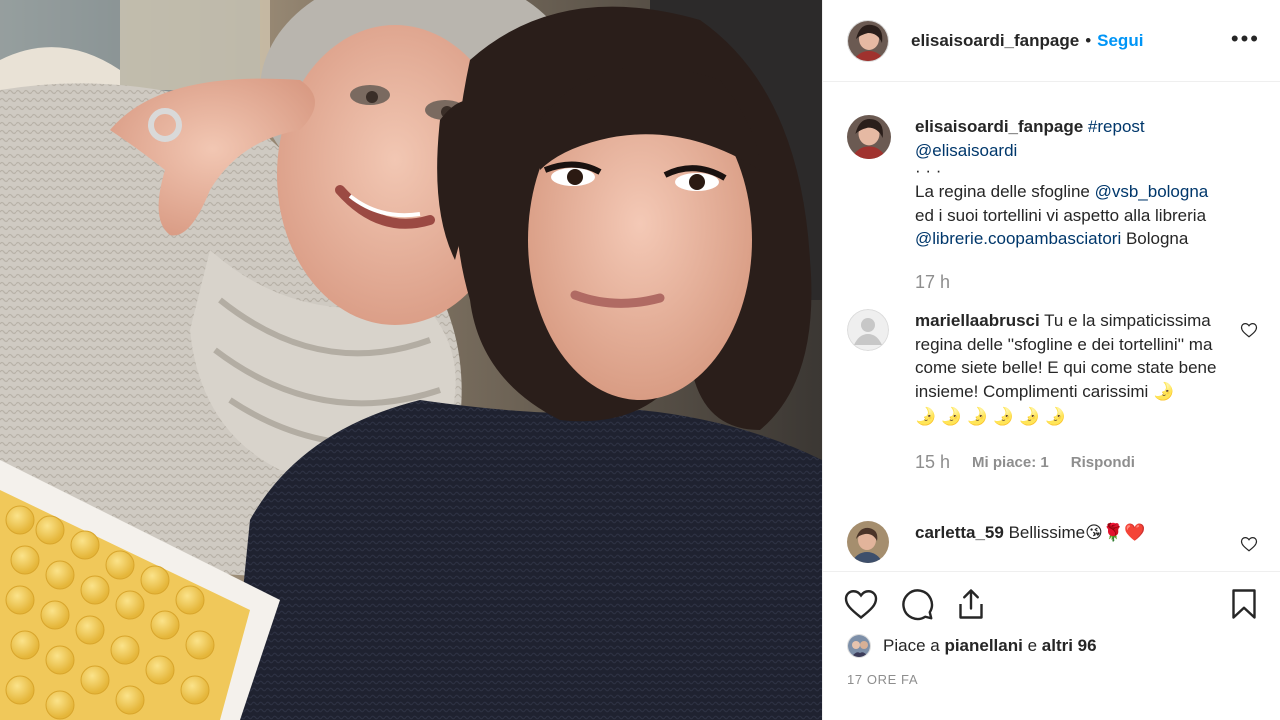  What do you see at coordinates (990, 416) in the screenshot?
I see `emoji-line: 🌛 🌛 🌛 🌛 🌛 🌛` at bounding box center [990, 416].